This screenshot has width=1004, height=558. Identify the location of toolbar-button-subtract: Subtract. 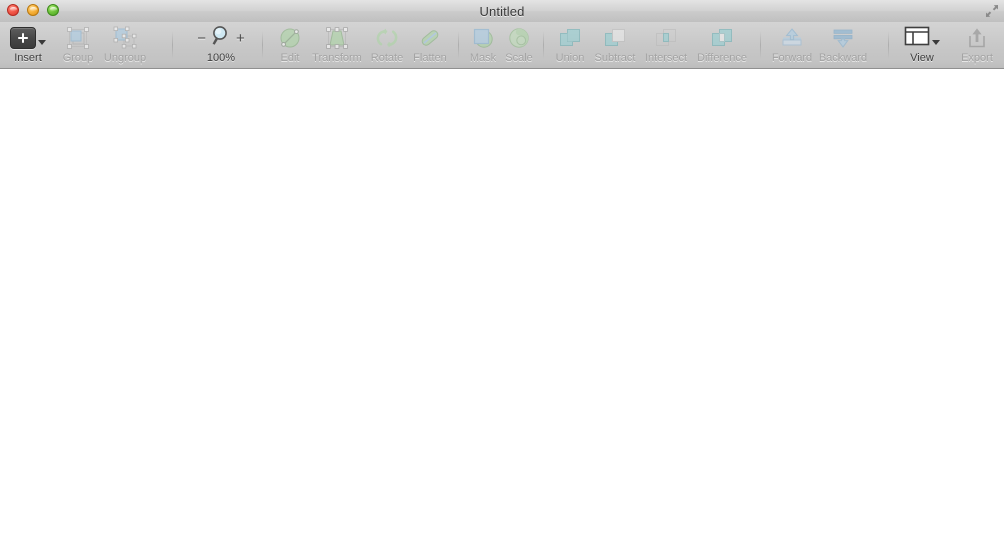
(615, 45).